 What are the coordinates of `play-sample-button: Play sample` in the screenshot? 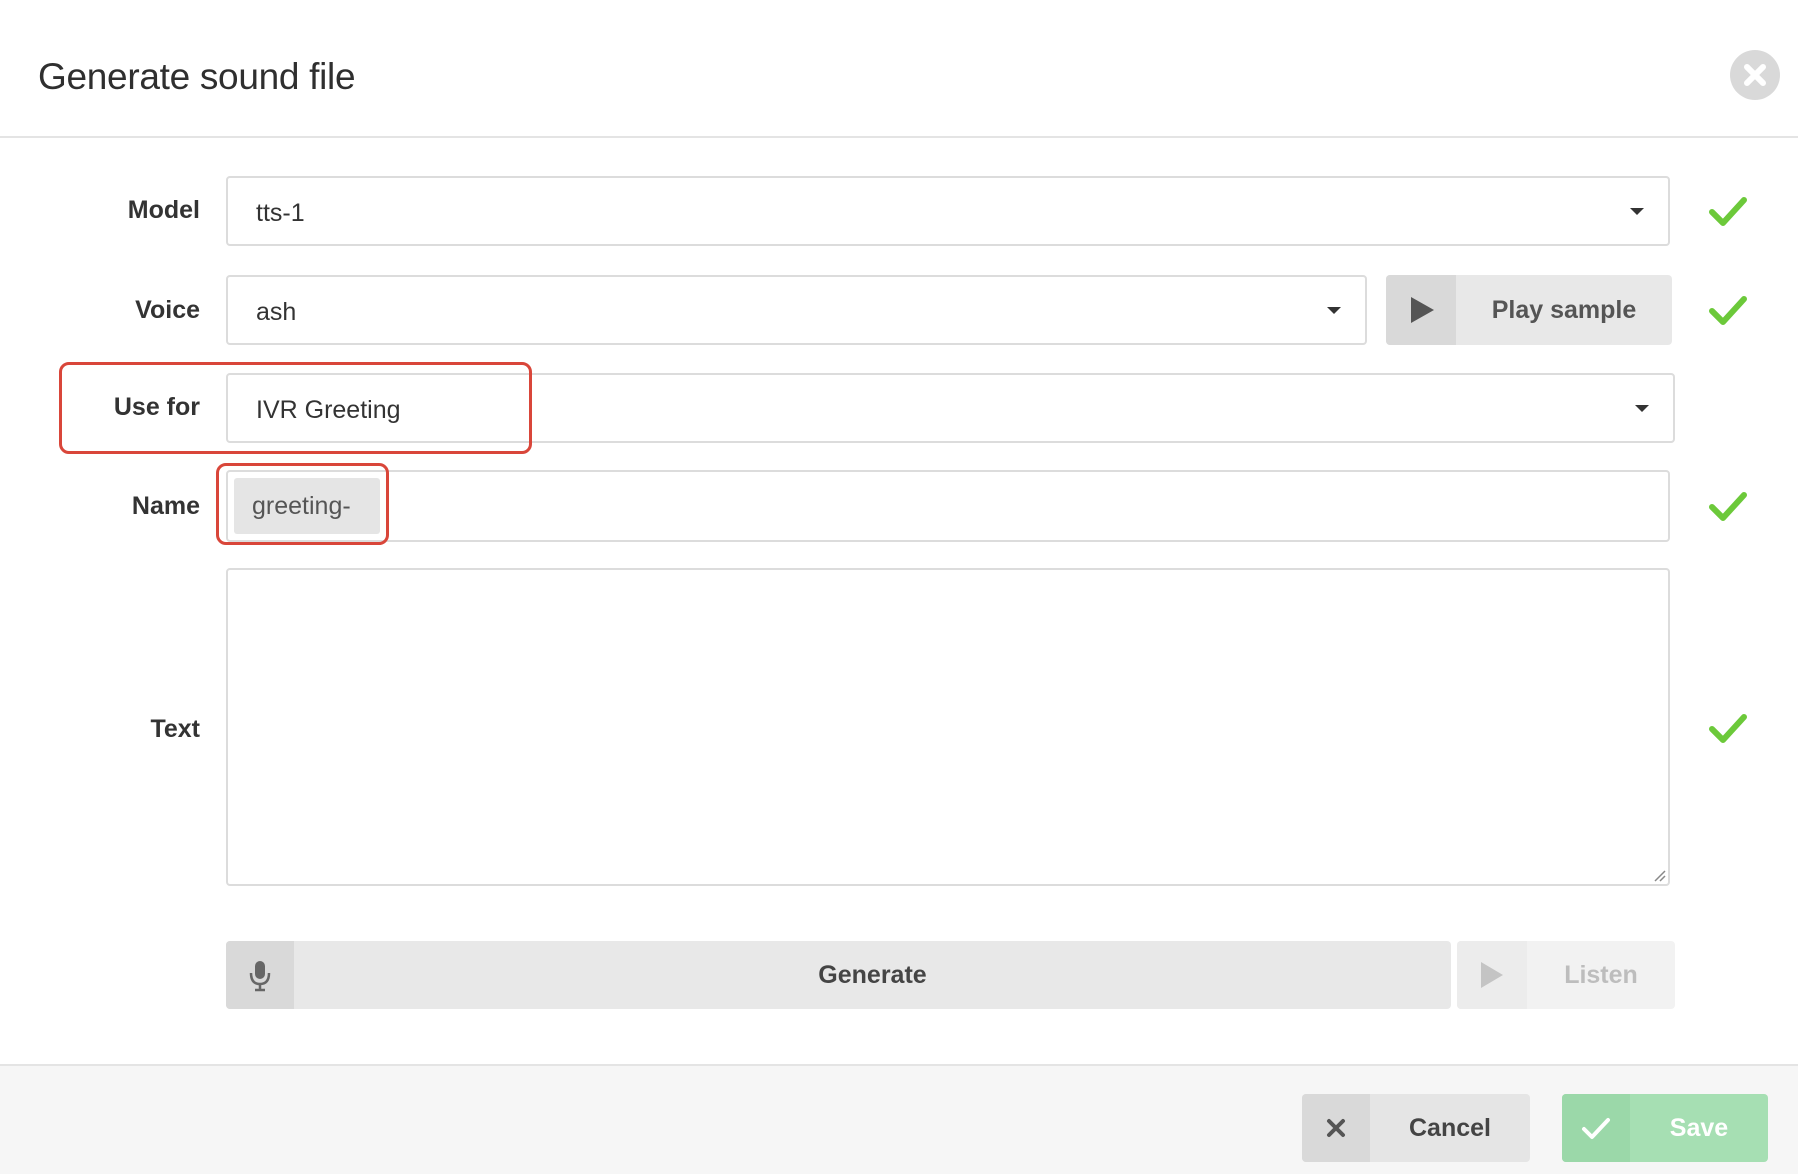 It's located at (1529, 310).